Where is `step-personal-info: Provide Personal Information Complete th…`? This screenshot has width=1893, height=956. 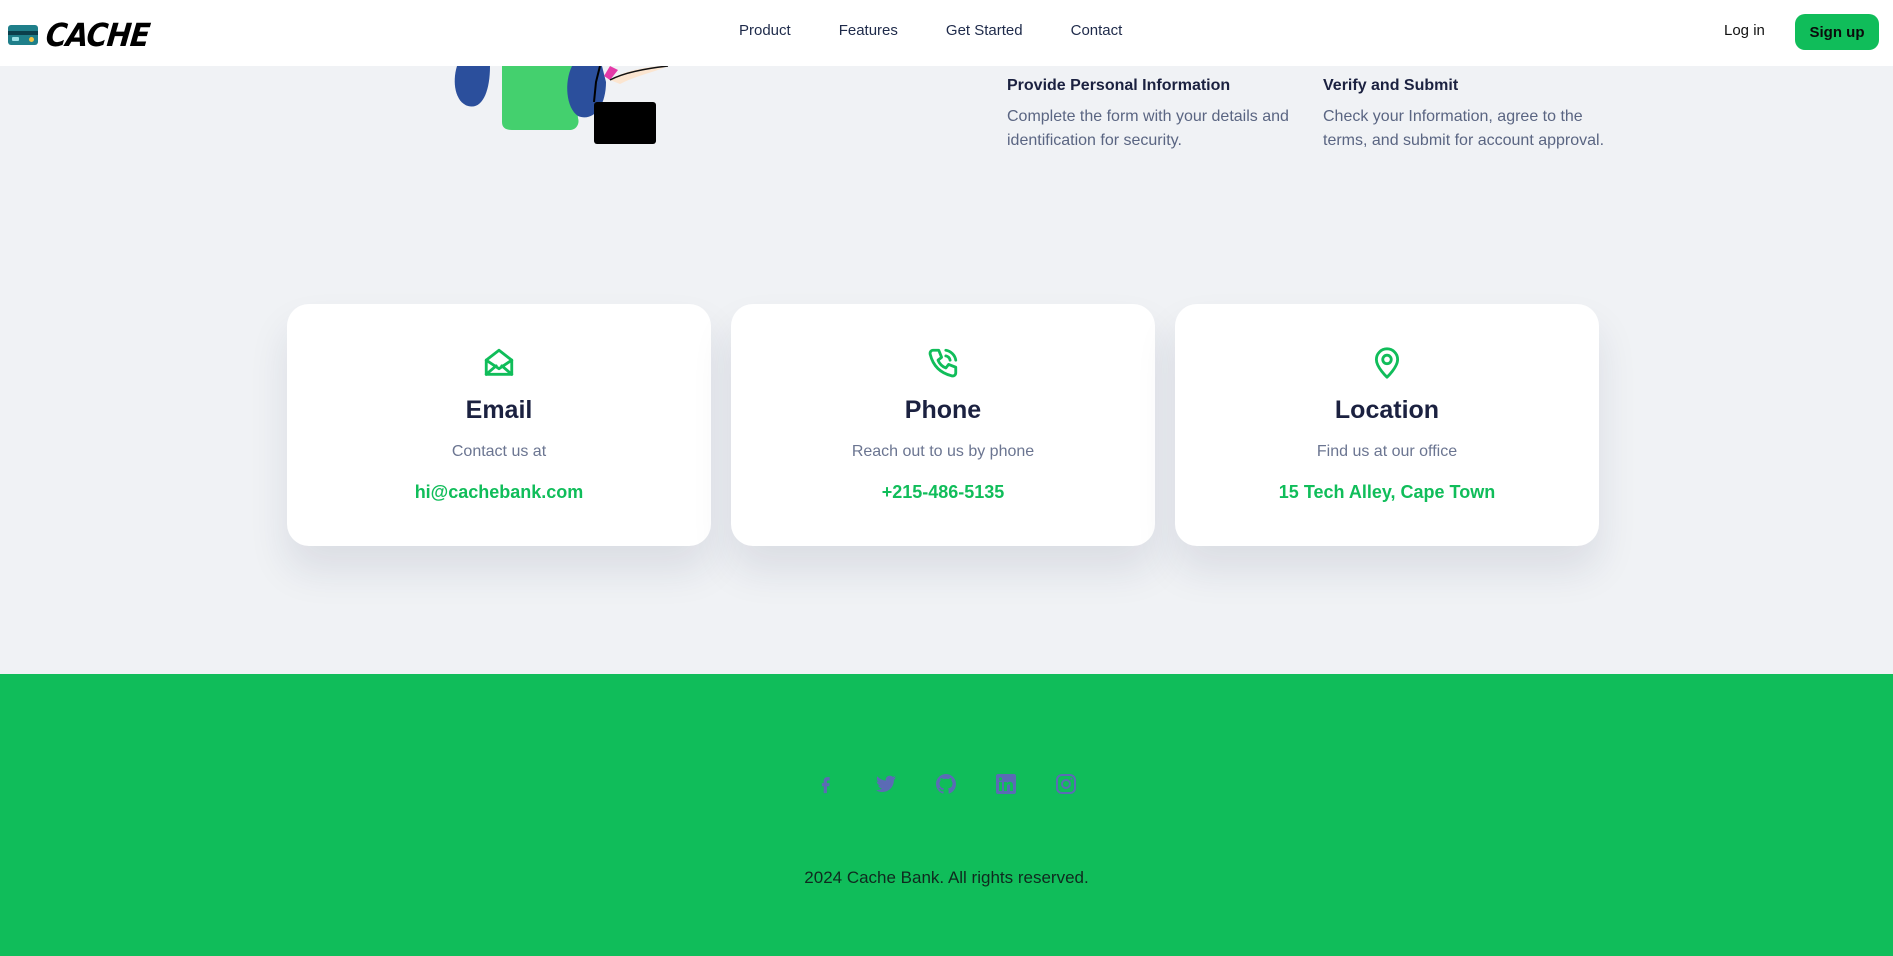 step-personal-info: Provide Personal Information Complete th… is located at coordinates (1152, 115).